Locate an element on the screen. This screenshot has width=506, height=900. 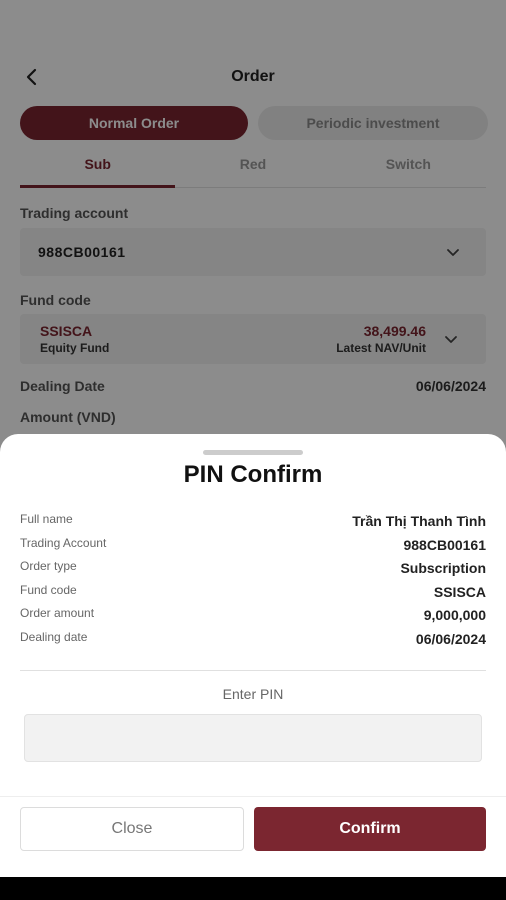
detail-value: SSISCA is located at coordinates (459, 592).